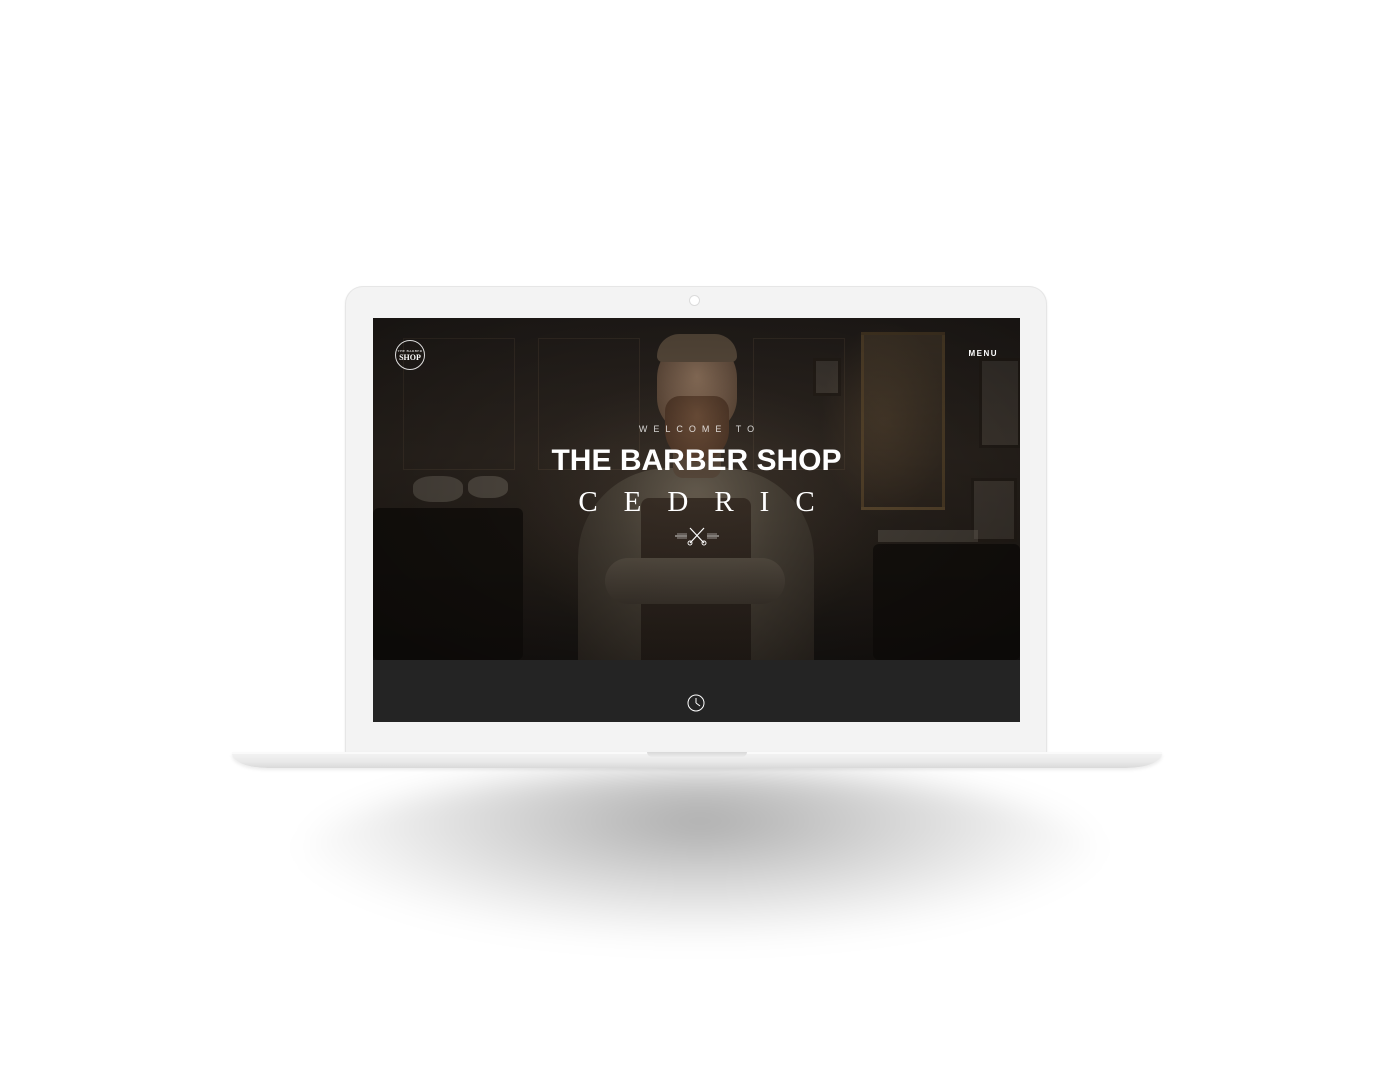 This screenshot has height=1065, width=1400. What do you see at coordinates (700, 855) in the screenshot?
I see `laptop-shadow` at bounding box center [700, 855].